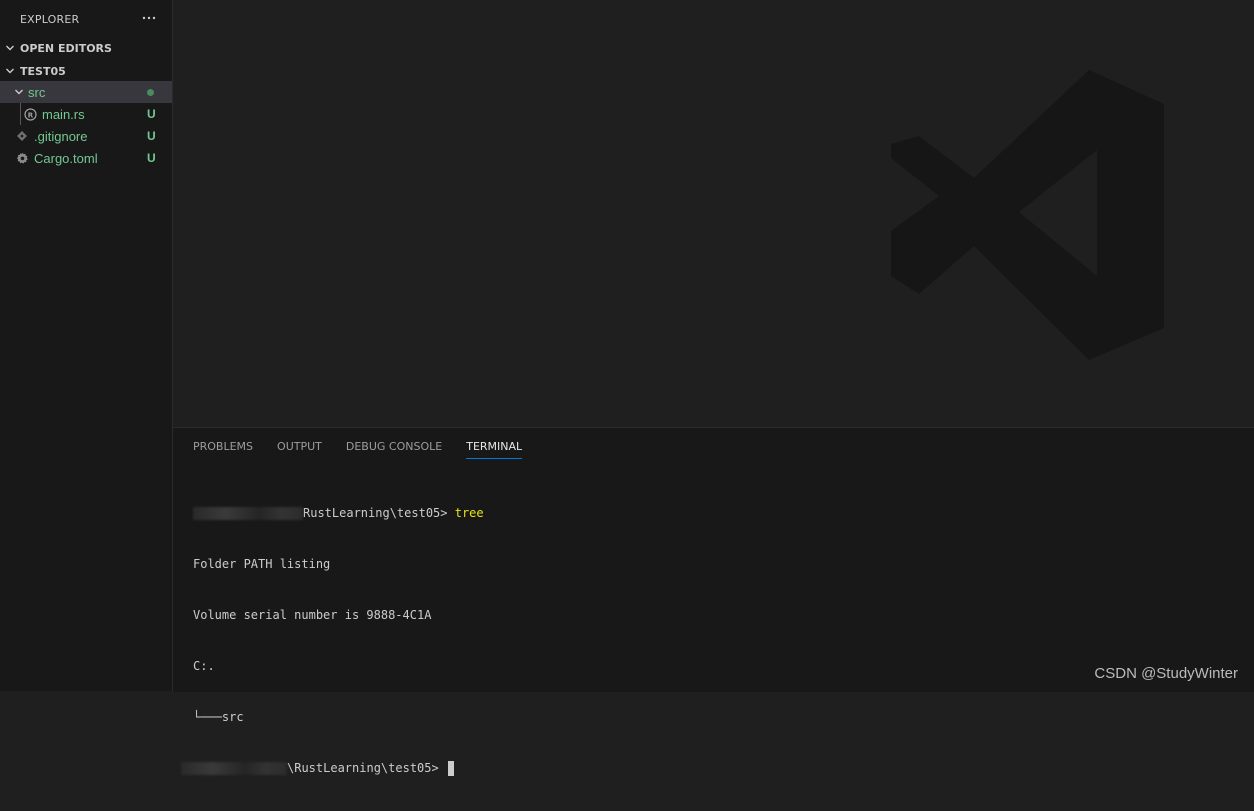 This screenshot has height=811, width=1254. What do you see at coordinates (50, 19) in the screenshot?
I see `explorer-title: EXPLORER` at bounding box center [50, 19].